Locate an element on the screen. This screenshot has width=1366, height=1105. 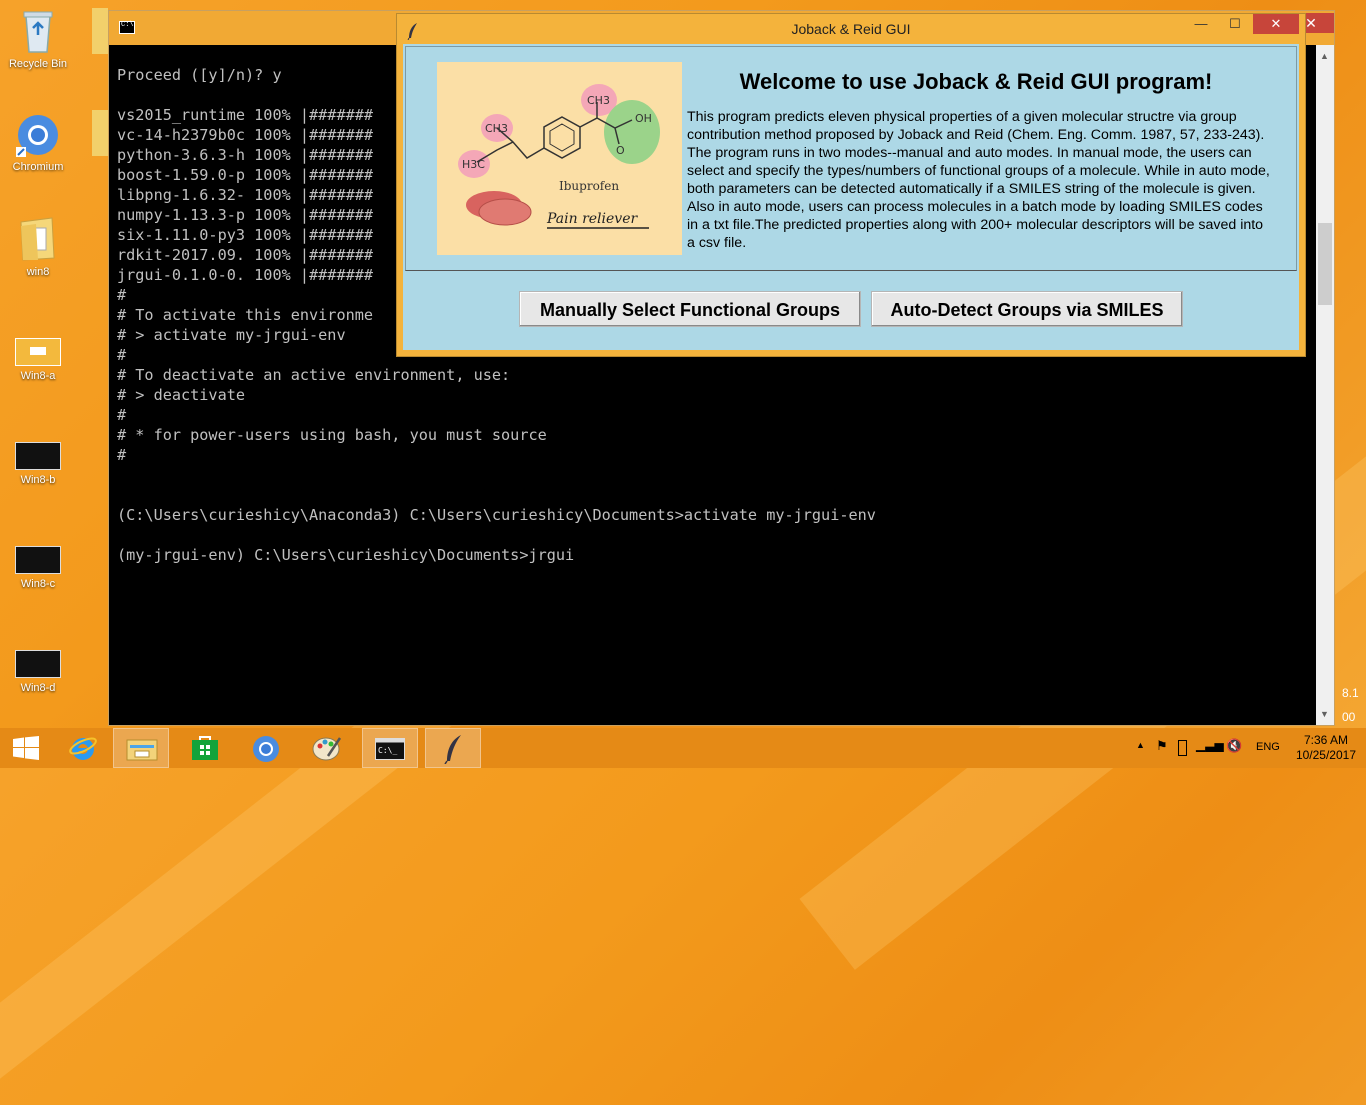
ie-icon is located at coordinates (83, 750).